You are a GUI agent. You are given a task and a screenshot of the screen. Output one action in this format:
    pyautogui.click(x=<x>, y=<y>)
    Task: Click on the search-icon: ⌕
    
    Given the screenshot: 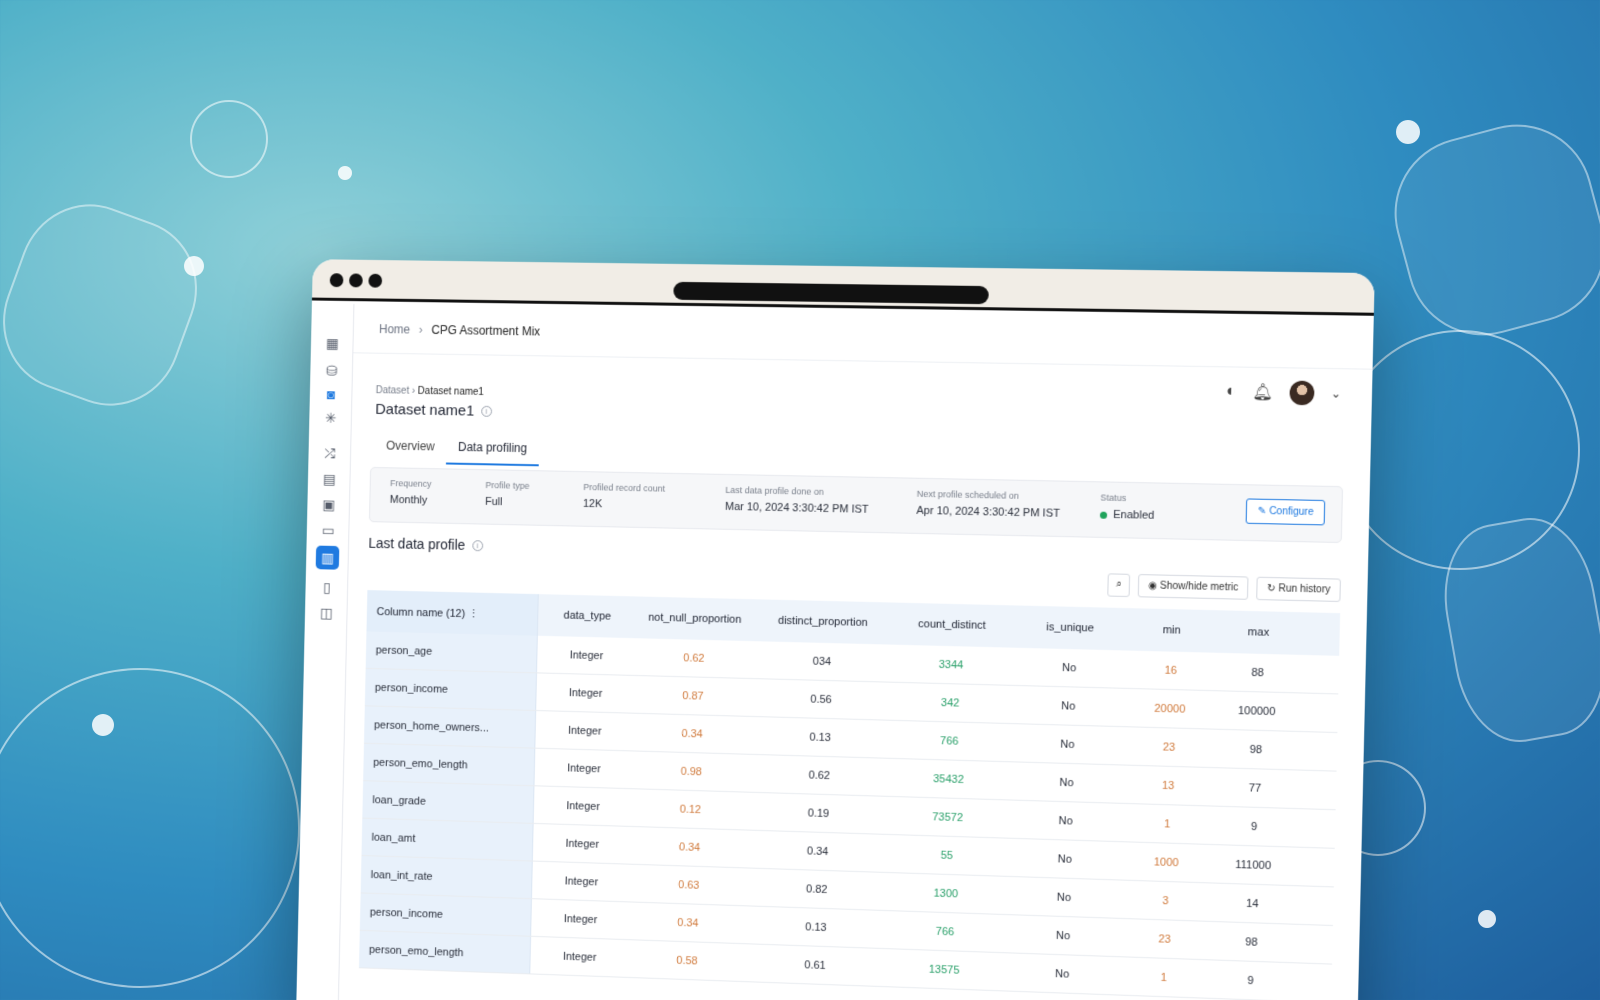 What is the action you would take?
    pyautogui.click(x=1118, y=584)
    